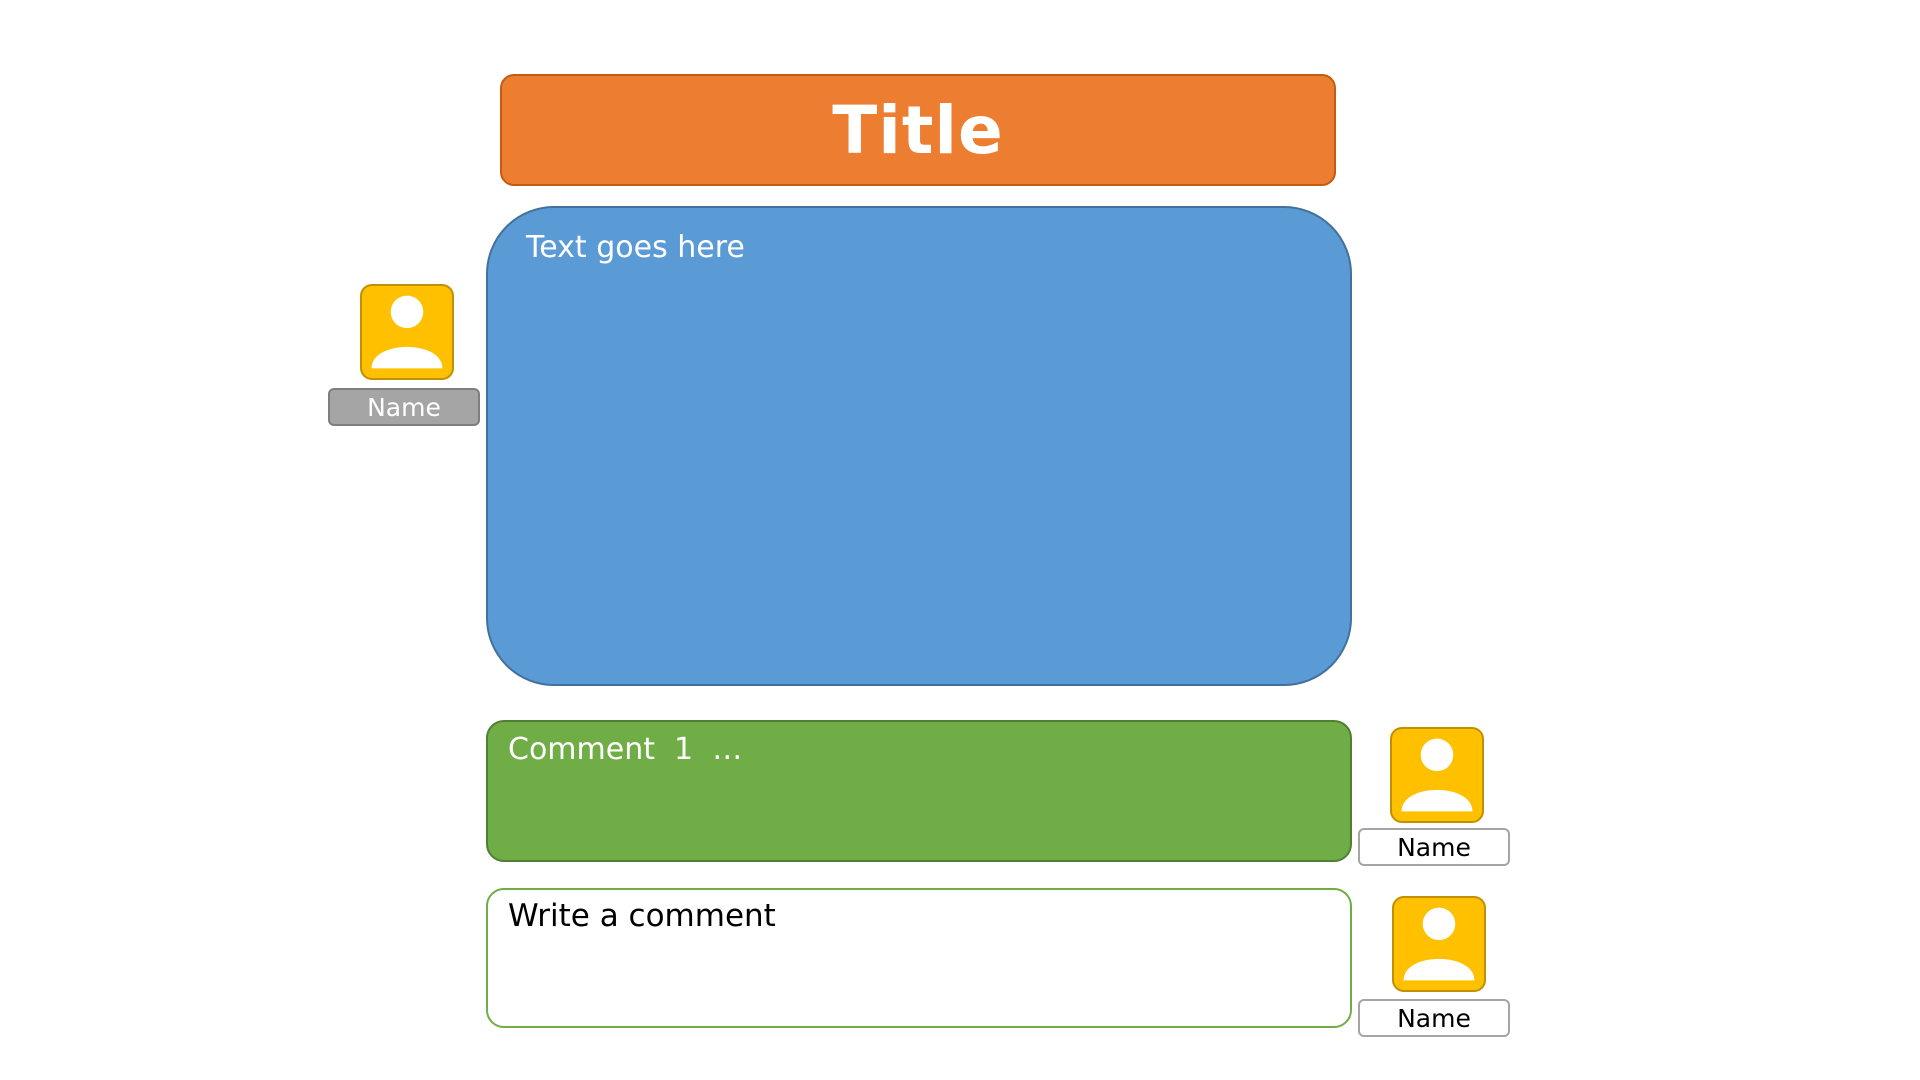  What do you see at coordinates (1434, 847) in the screenshot?
I see `comment-author-name: Name` at bounding box center [1434, 847].